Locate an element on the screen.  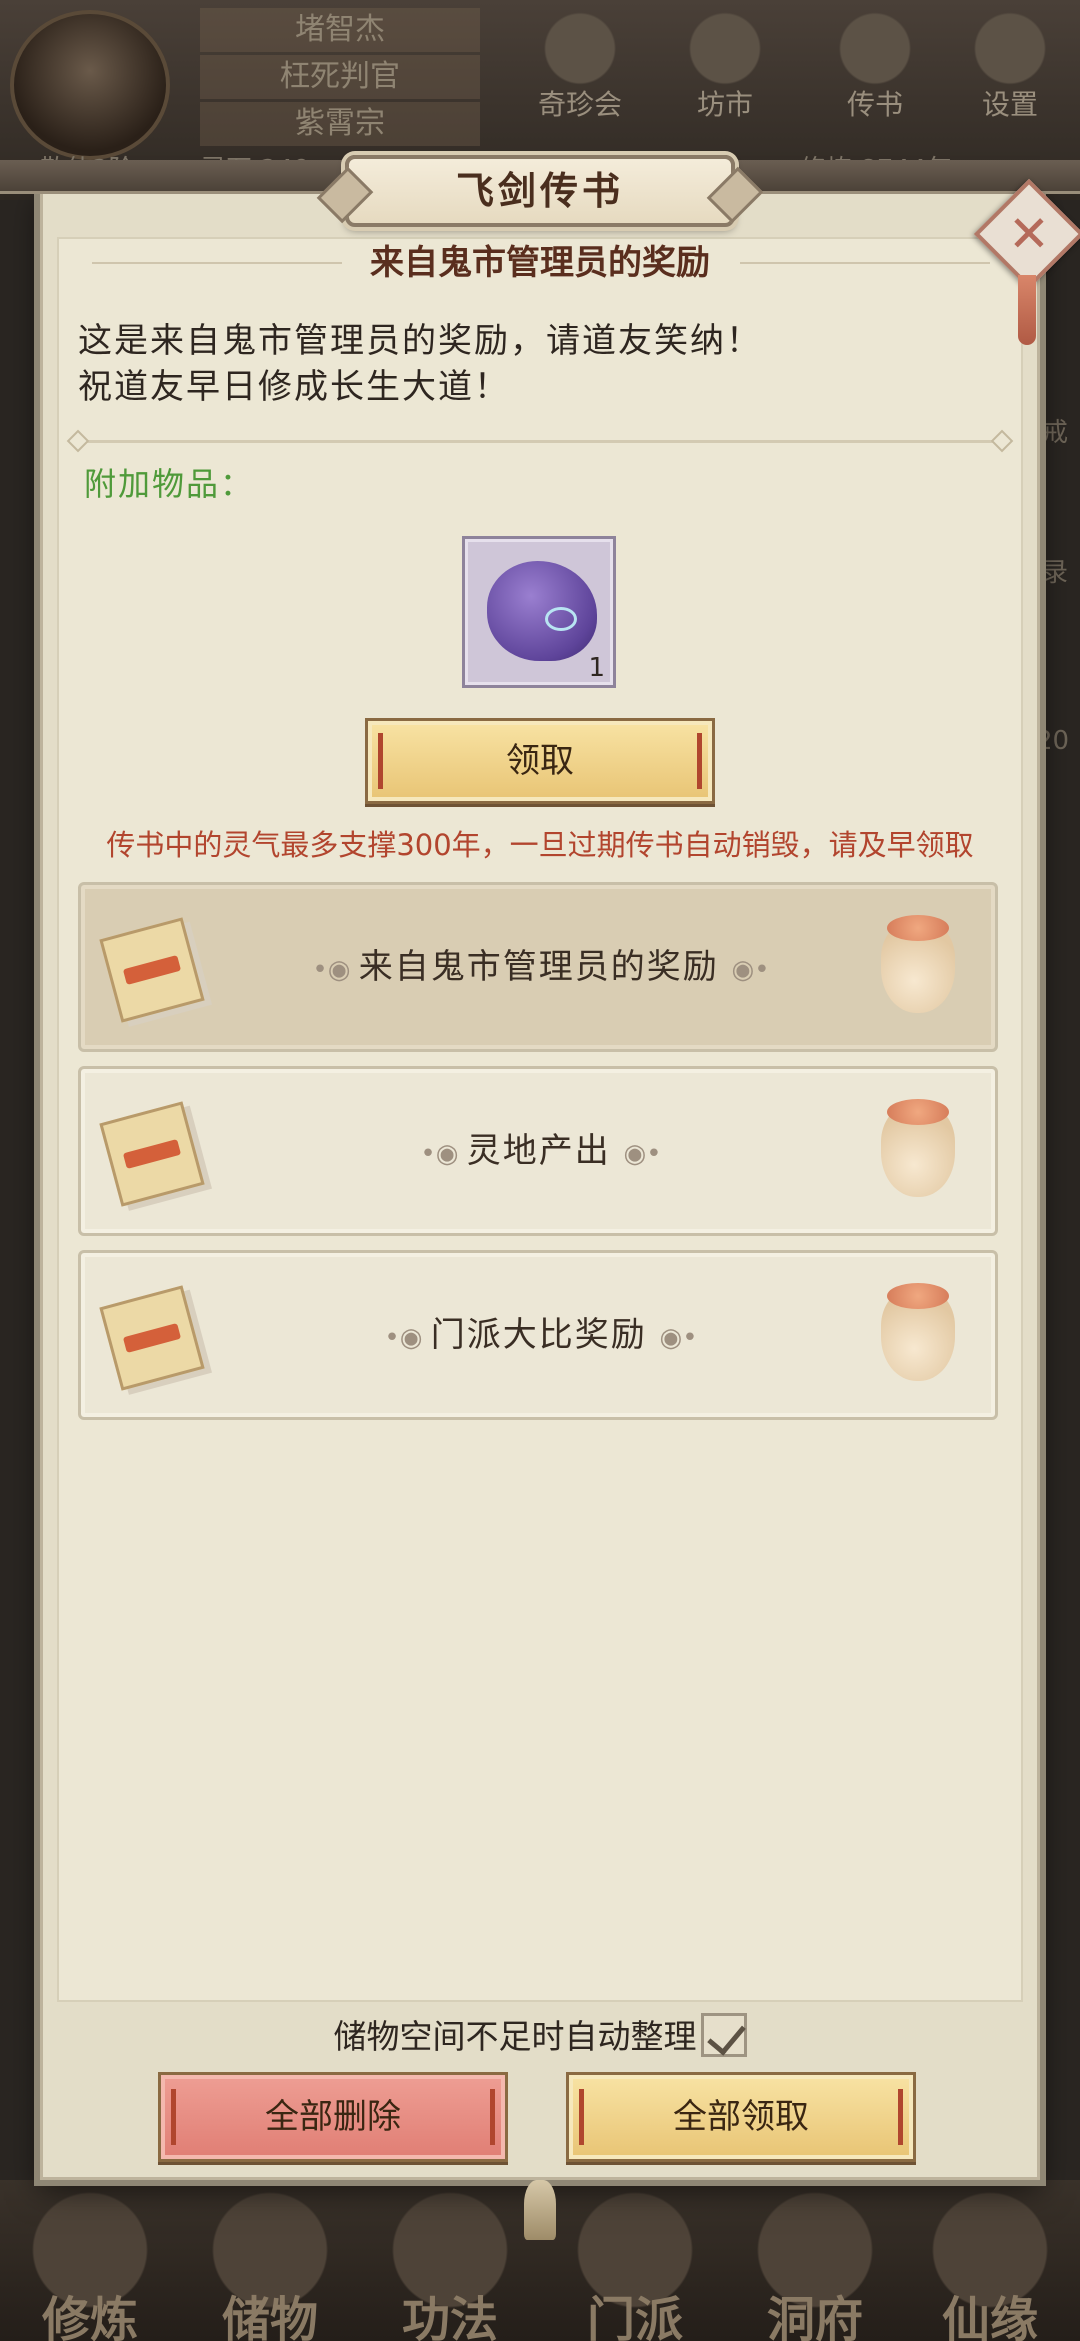
mail-list-item: •◉ 灵地产出 ◉• is located at coordinates (538, 1151).